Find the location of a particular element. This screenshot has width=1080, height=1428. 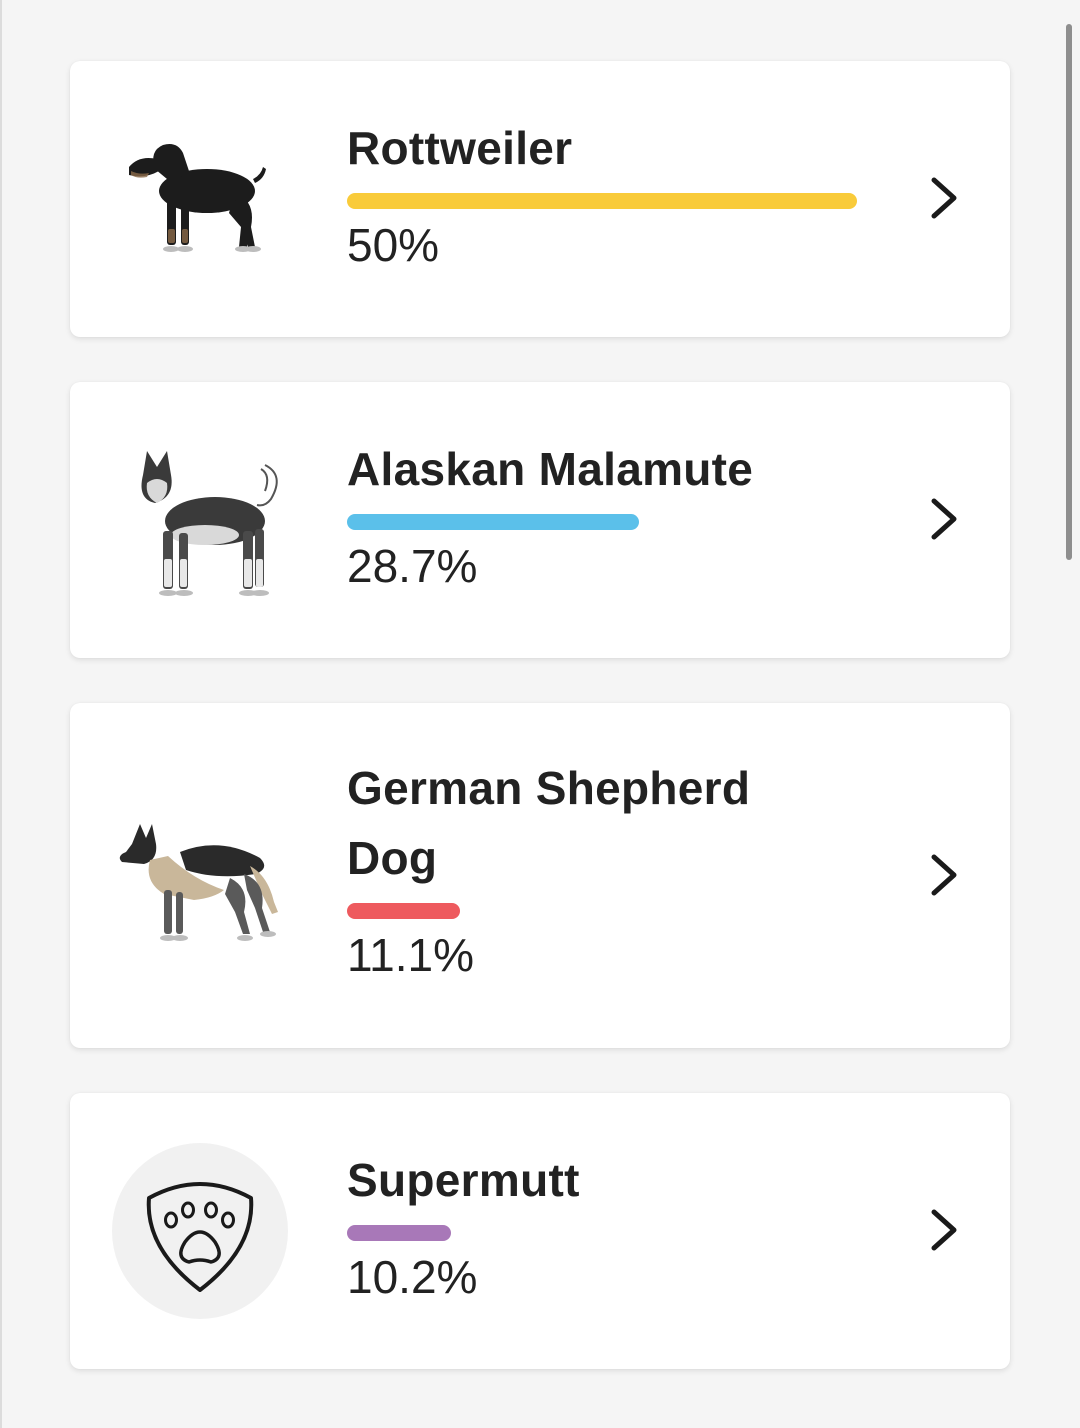

breed-name: Rottweiler is located at coordinates (460, 148).